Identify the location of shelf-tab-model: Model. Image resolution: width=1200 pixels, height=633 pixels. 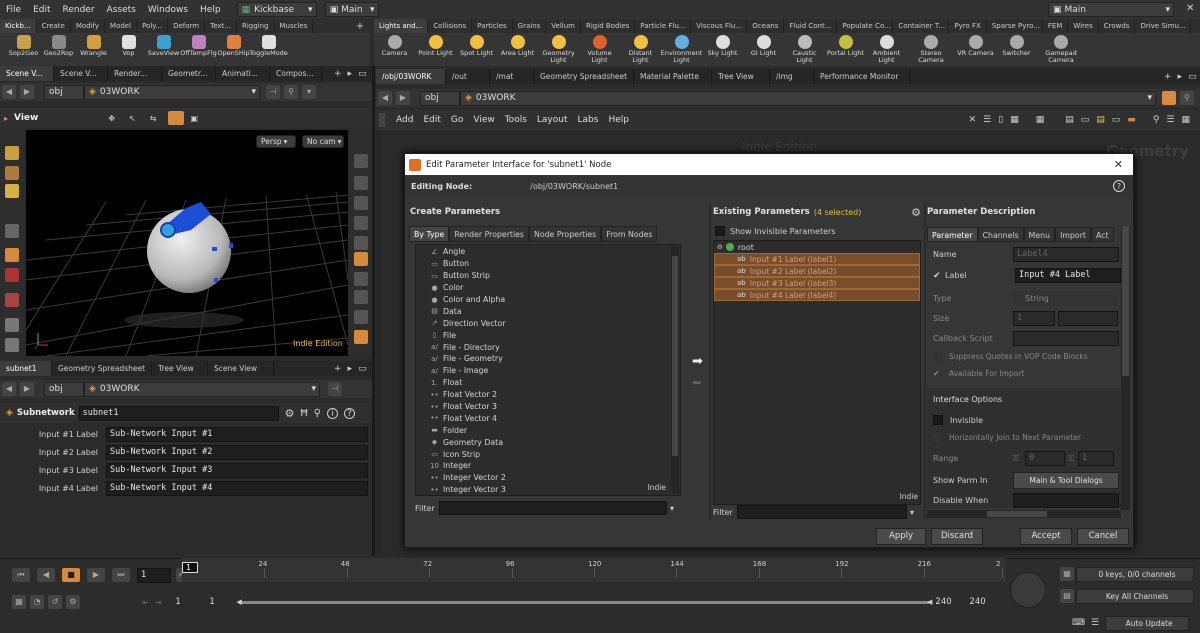
(121, 26).